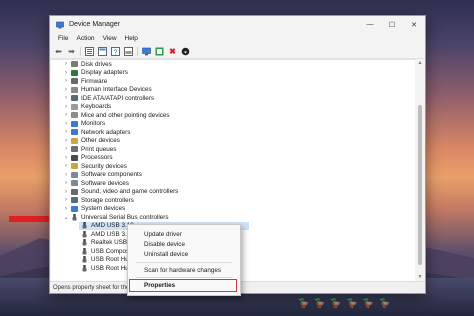 This screenshot has width=474, height=316. What do you see at coordinates (420, 63) in the screenshot?
I see `scroll-up-arrow-icon: ▲` at bounding box center [420, 63].